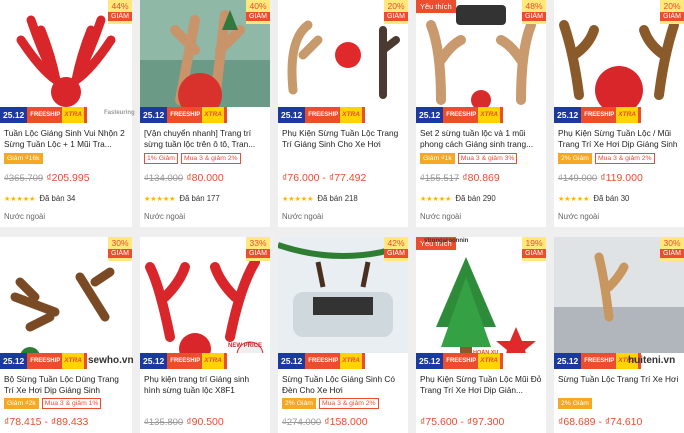  What do you see at coordinates (258, 249) in the screenshot?
I see `discount-badge: 33% GIẢM` at bounding box center [258, 249].